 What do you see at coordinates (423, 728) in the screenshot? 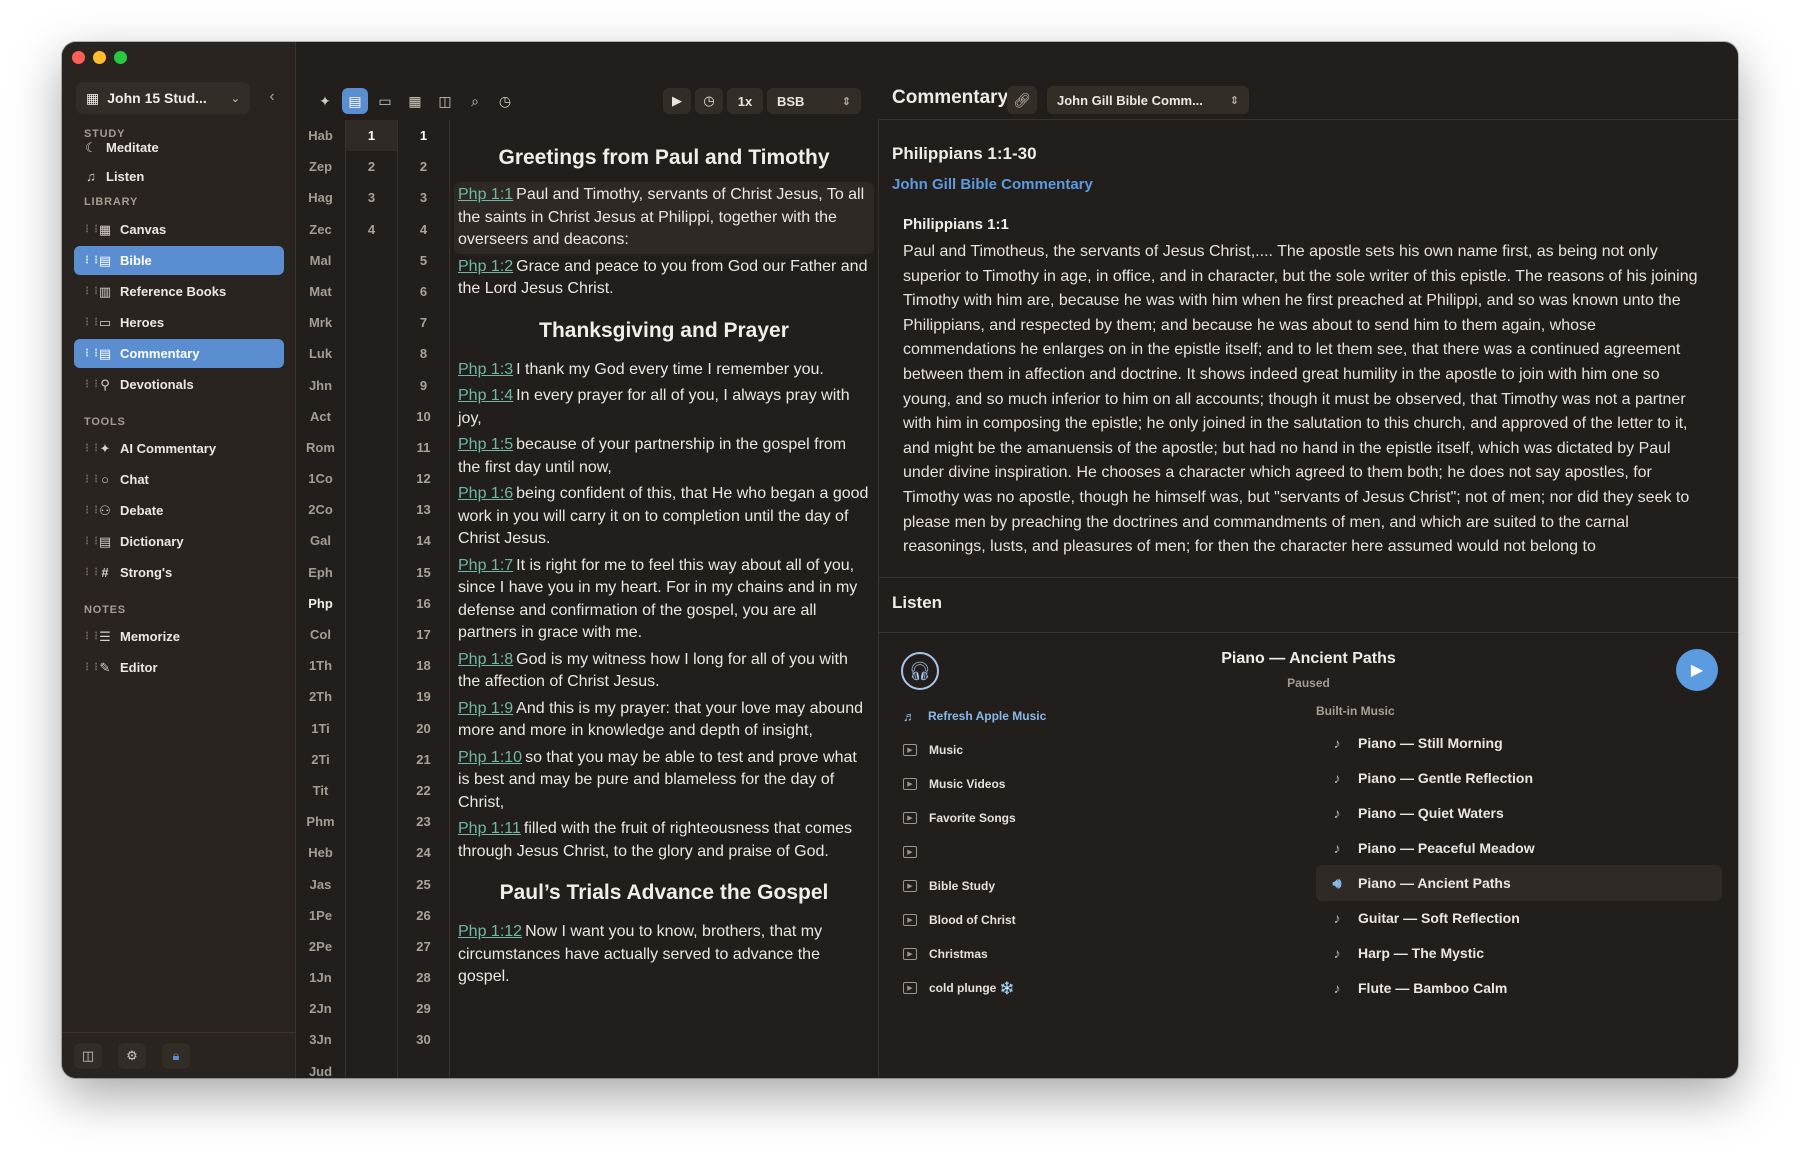
I see `verse-number-item: 20` at bounding box center [423, 728].